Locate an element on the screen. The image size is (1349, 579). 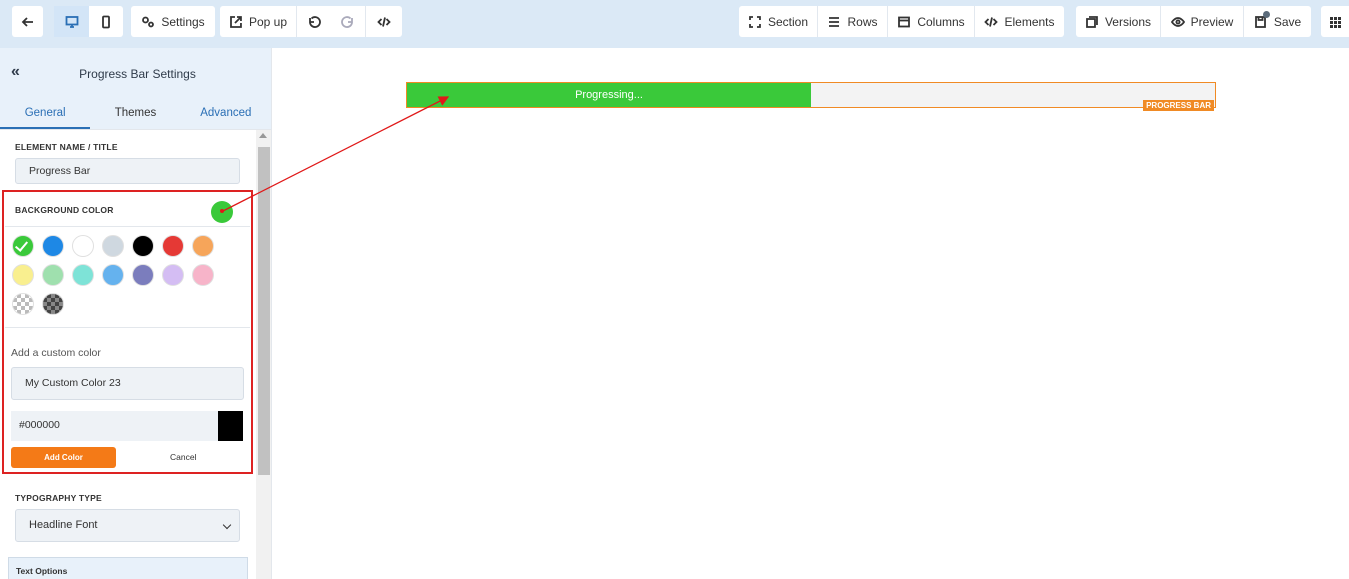
gears-icon is located at coordinates (148, 21).